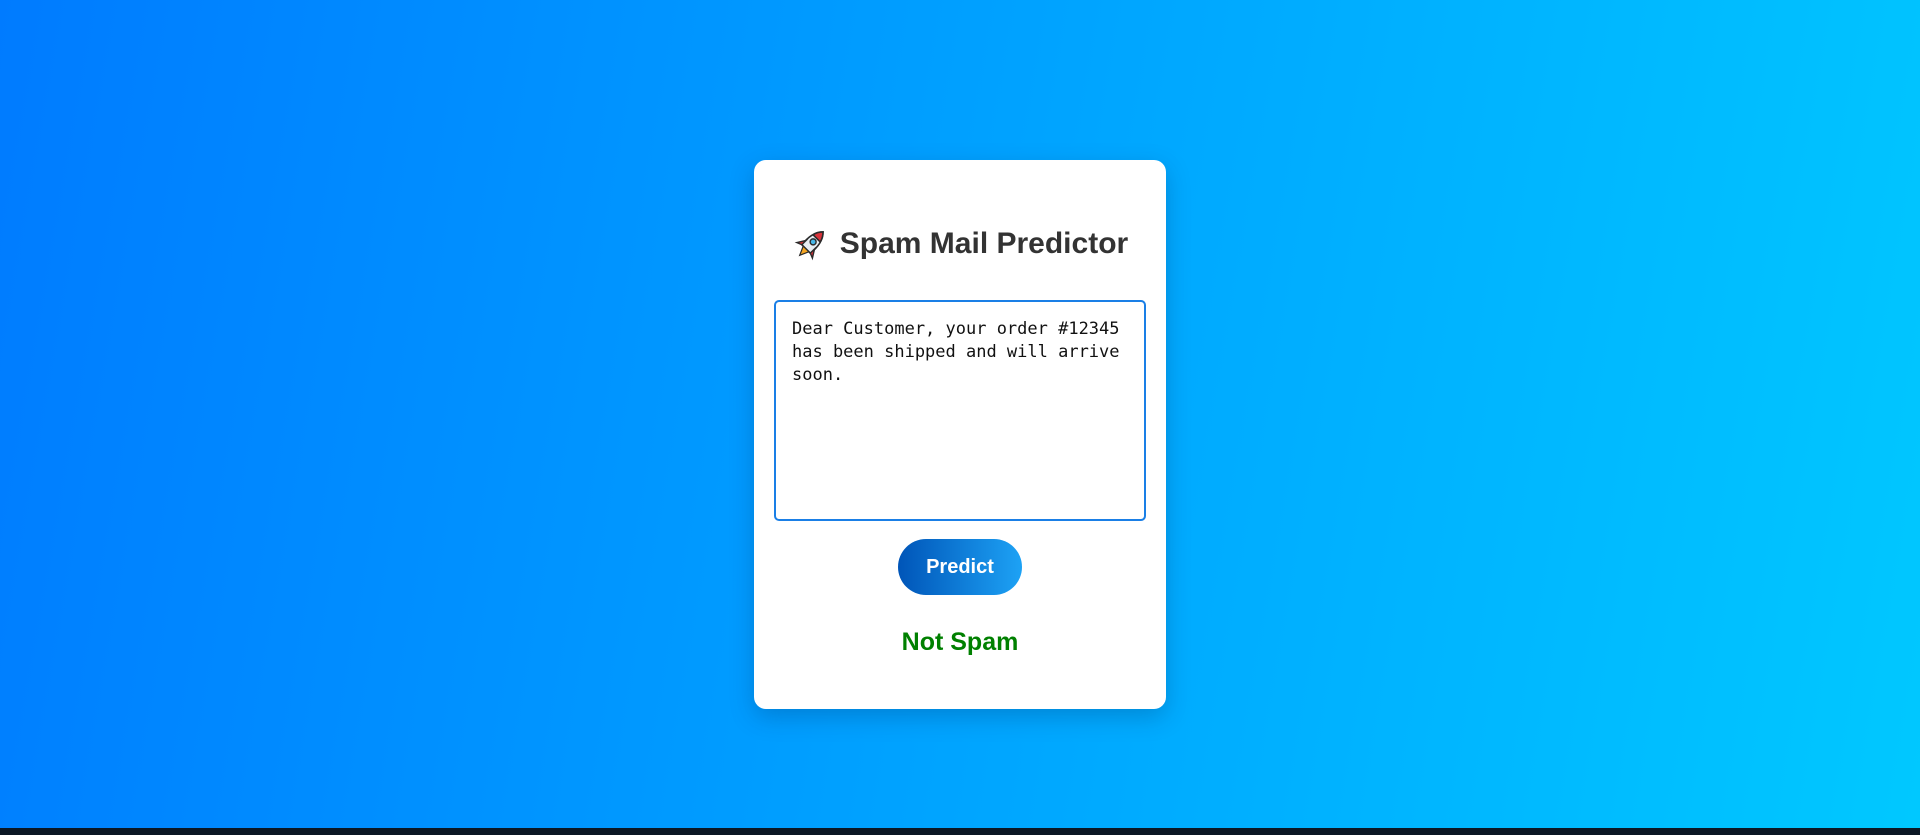 This screenshot has width=1920, height=835. What do you see at coordinates (960, 567) in the screenshot?
I see `predict-button: Predict` at bounding box center [960, 567].